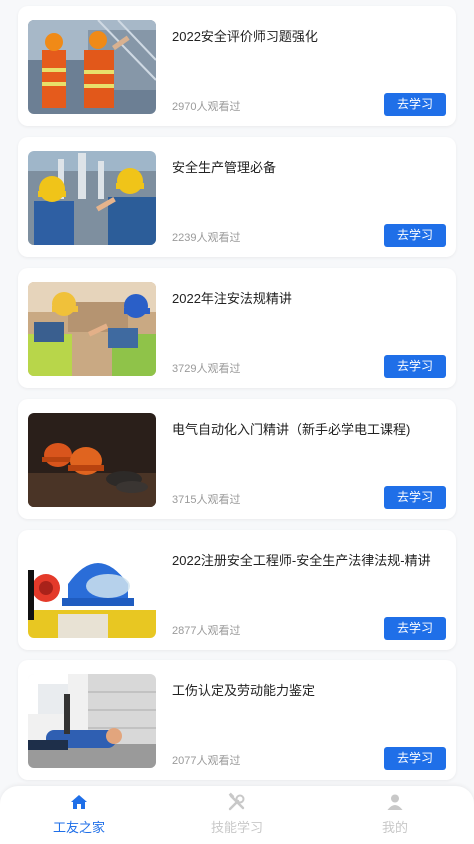  What do you see at coordinates (237, 66) in the screenshot?
I see `course-card: 2022安全评价师习题强化 2970人观看过 去学习` at bounding box center [237, 66].